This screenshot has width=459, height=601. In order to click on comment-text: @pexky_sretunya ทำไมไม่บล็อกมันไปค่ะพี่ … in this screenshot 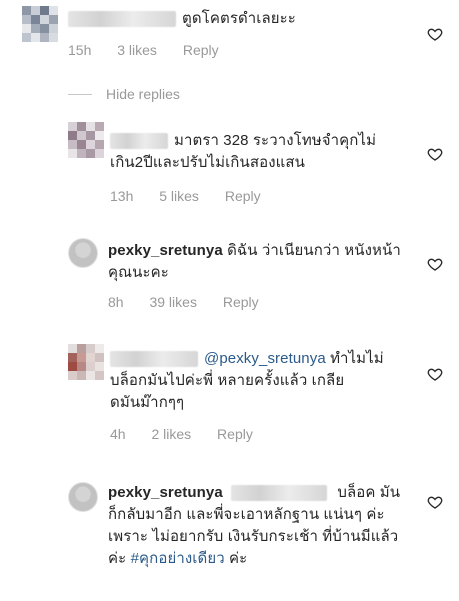, I will do `click(255, 381)`.